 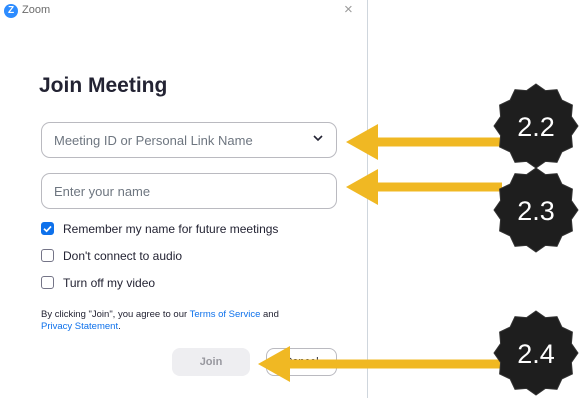 I want to click on step-label: 2.3, so click(x=536, y=211).